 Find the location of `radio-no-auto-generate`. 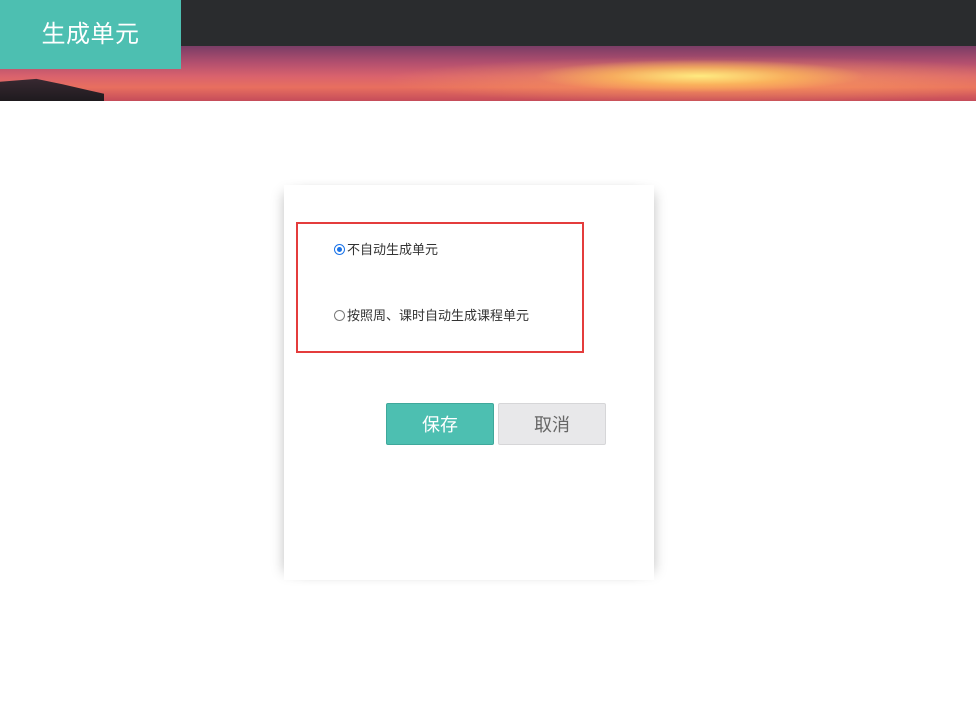

radio-no-auto-generate is located at coordinates (339, 249).